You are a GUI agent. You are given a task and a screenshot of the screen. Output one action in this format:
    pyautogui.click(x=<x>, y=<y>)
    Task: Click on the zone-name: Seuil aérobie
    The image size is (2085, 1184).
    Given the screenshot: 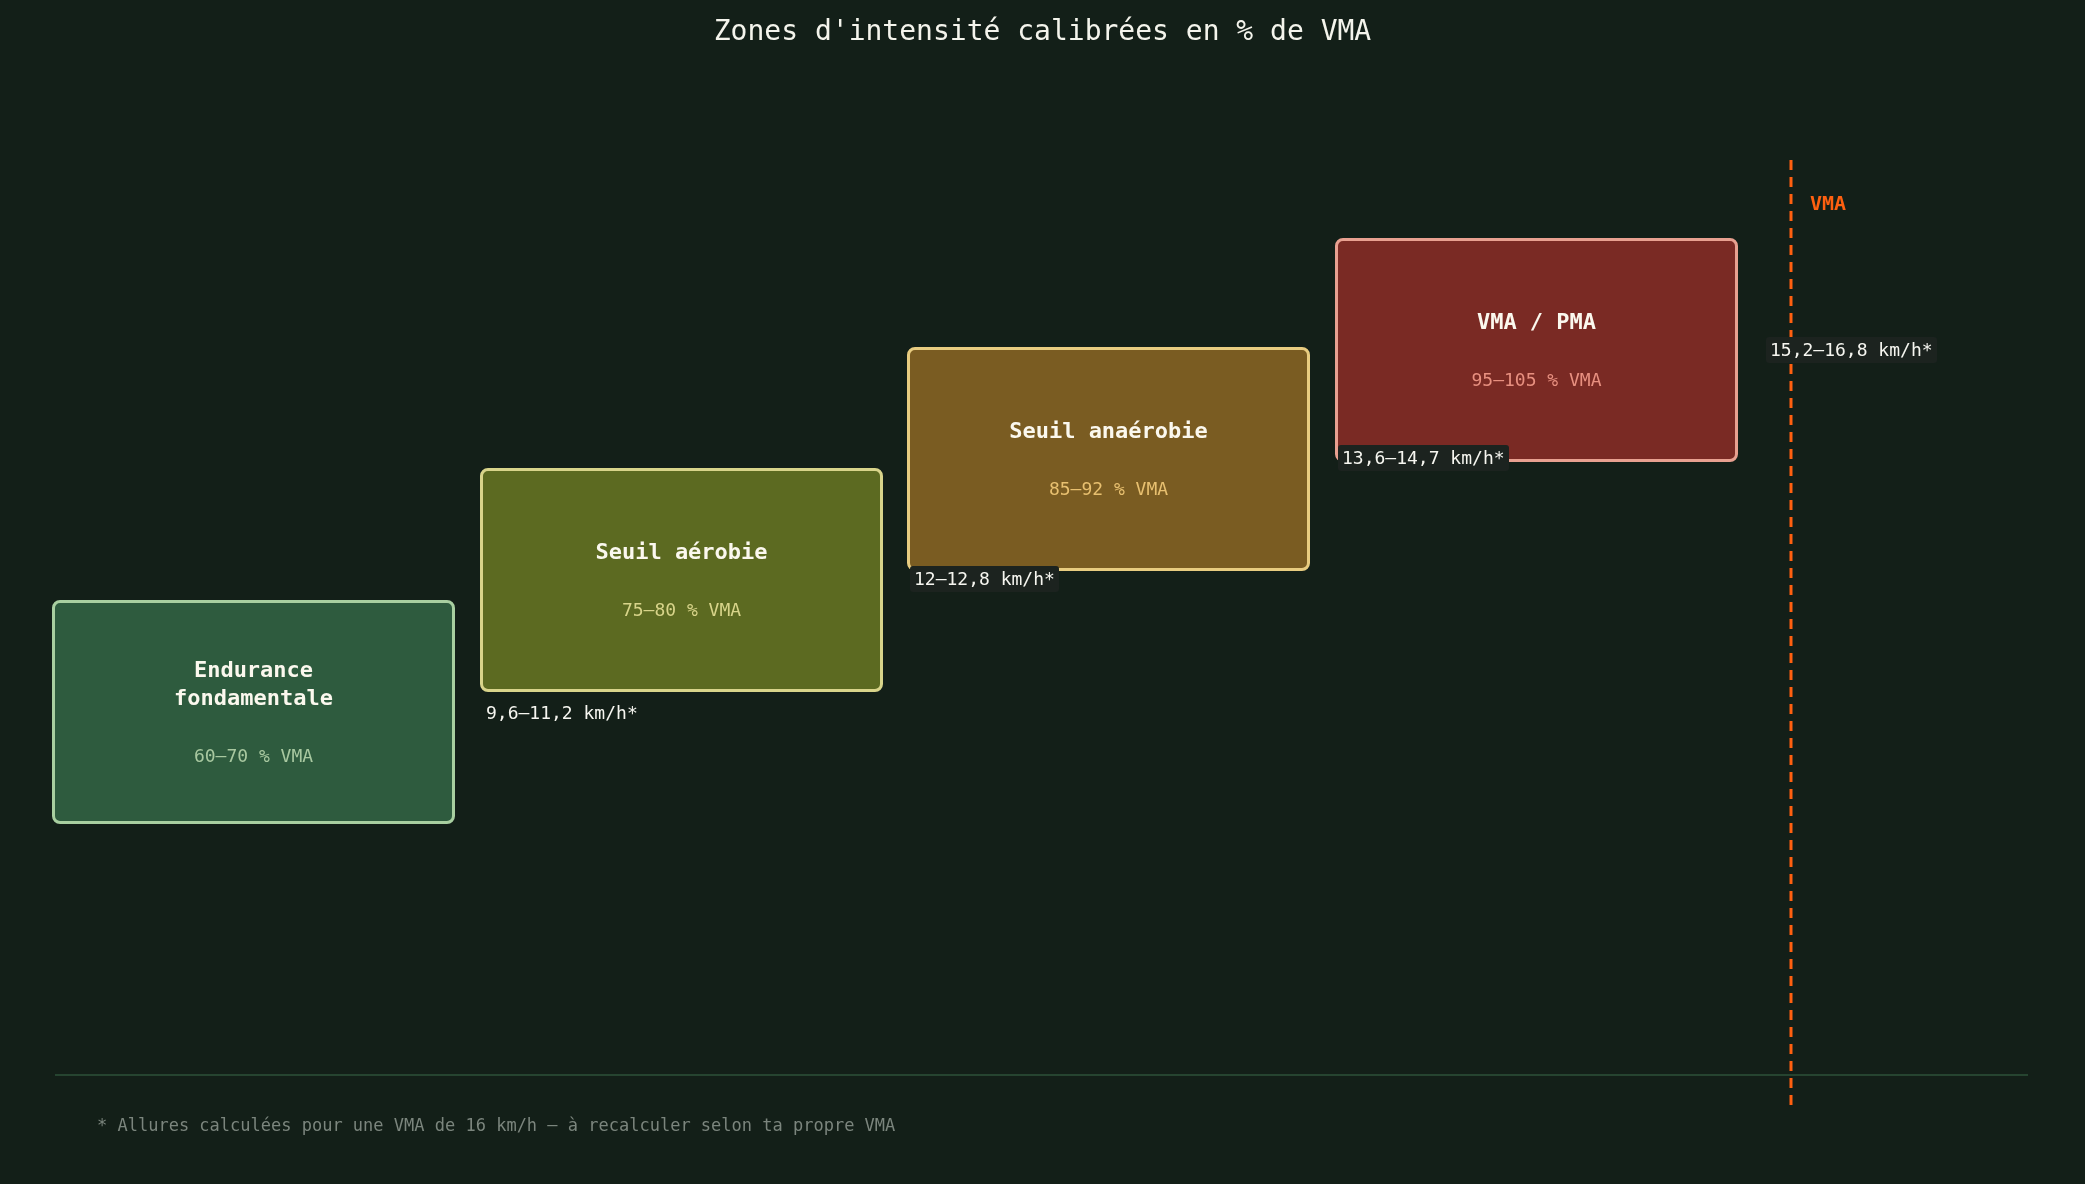 What is the action you would take?
    pyautogui.click(x=681, y=551)
    